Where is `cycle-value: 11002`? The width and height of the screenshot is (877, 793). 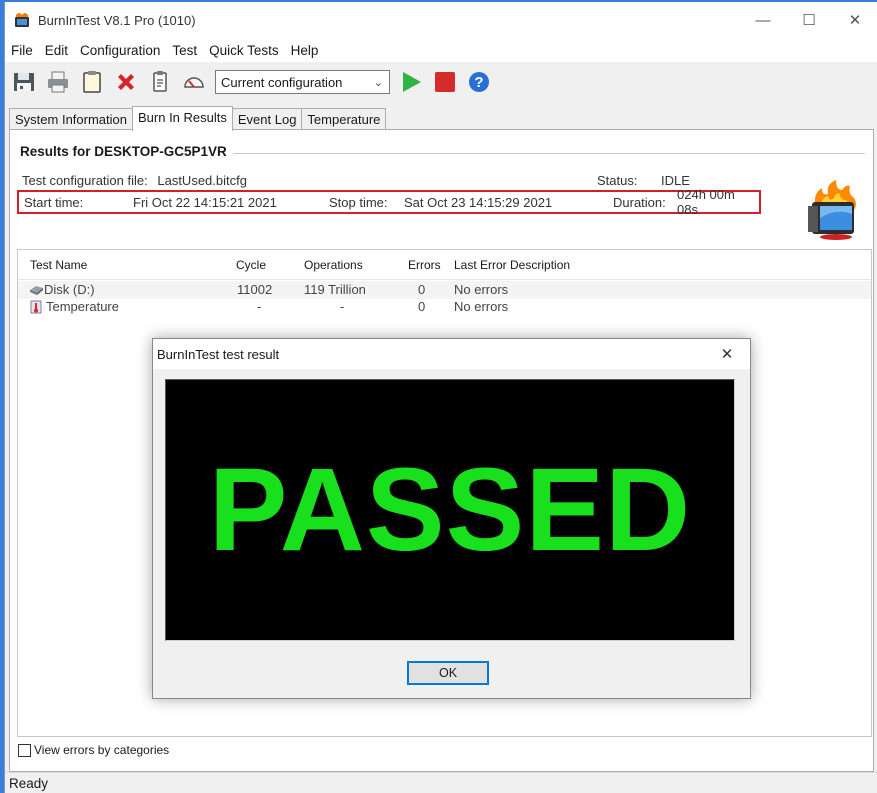 cycle-value: 11002 is located at coordinates (255, 289).